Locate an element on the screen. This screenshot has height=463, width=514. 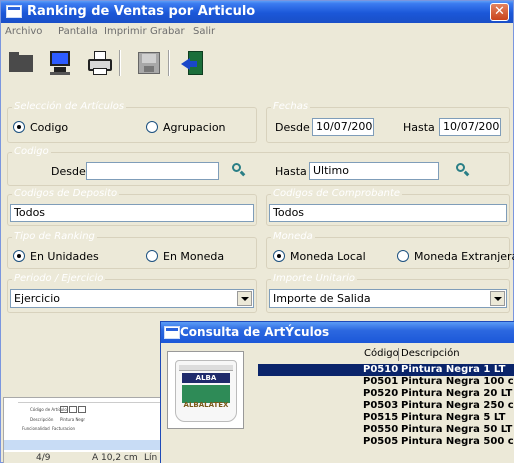
row-code: P0505 is located at coordinates (381, 441).